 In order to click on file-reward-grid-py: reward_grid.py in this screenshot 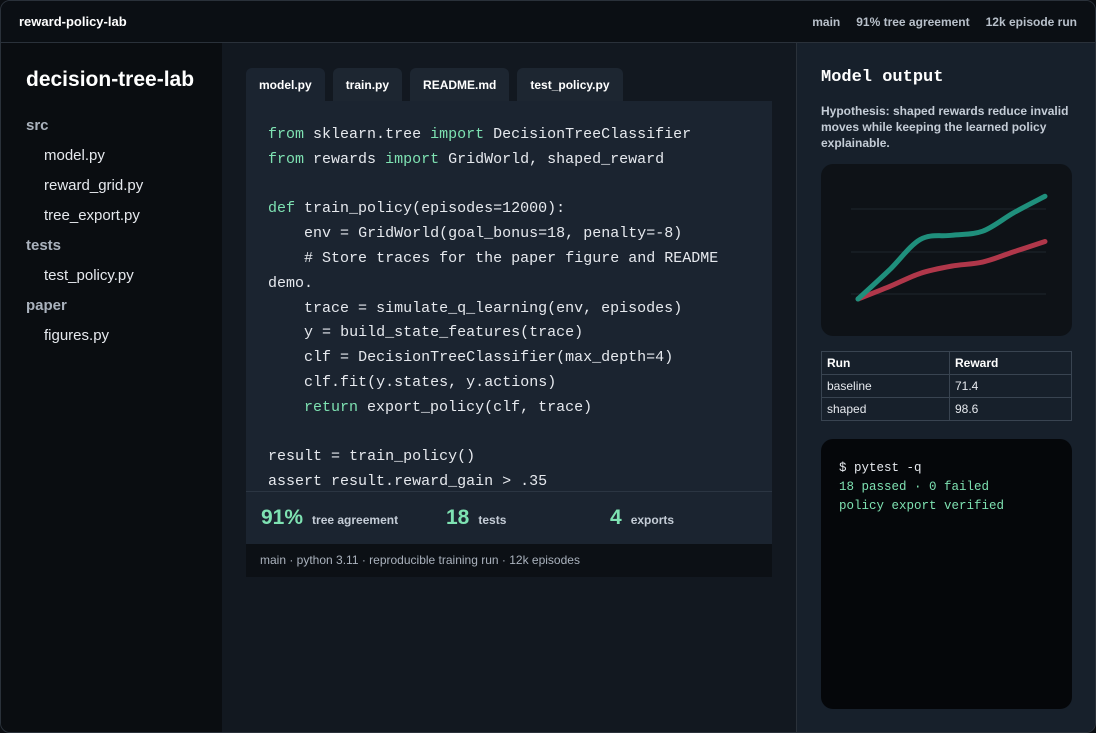, I will do `click(124, 186)`.